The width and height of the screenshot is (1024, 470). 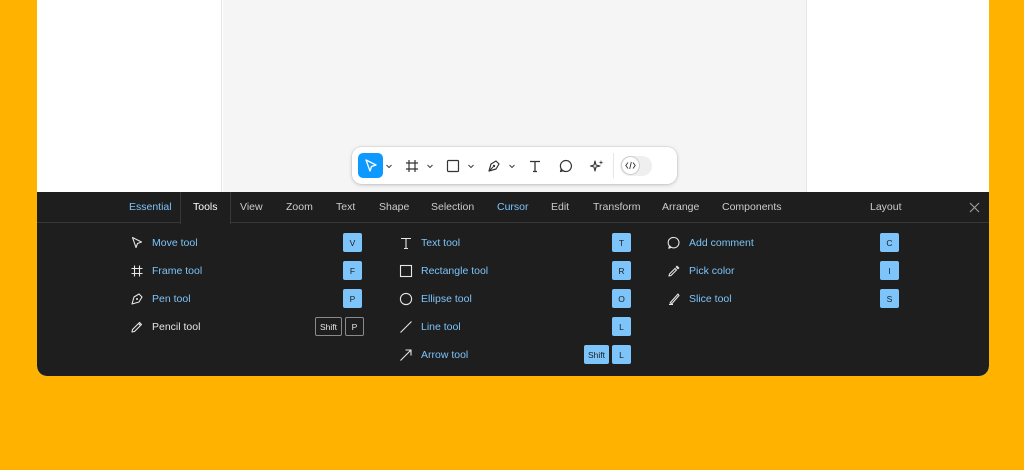 What do you see at coordinates (177, 271) in the screenshot?
I see `shortcut-label: Frame tool` at bounding box center [177, 271].